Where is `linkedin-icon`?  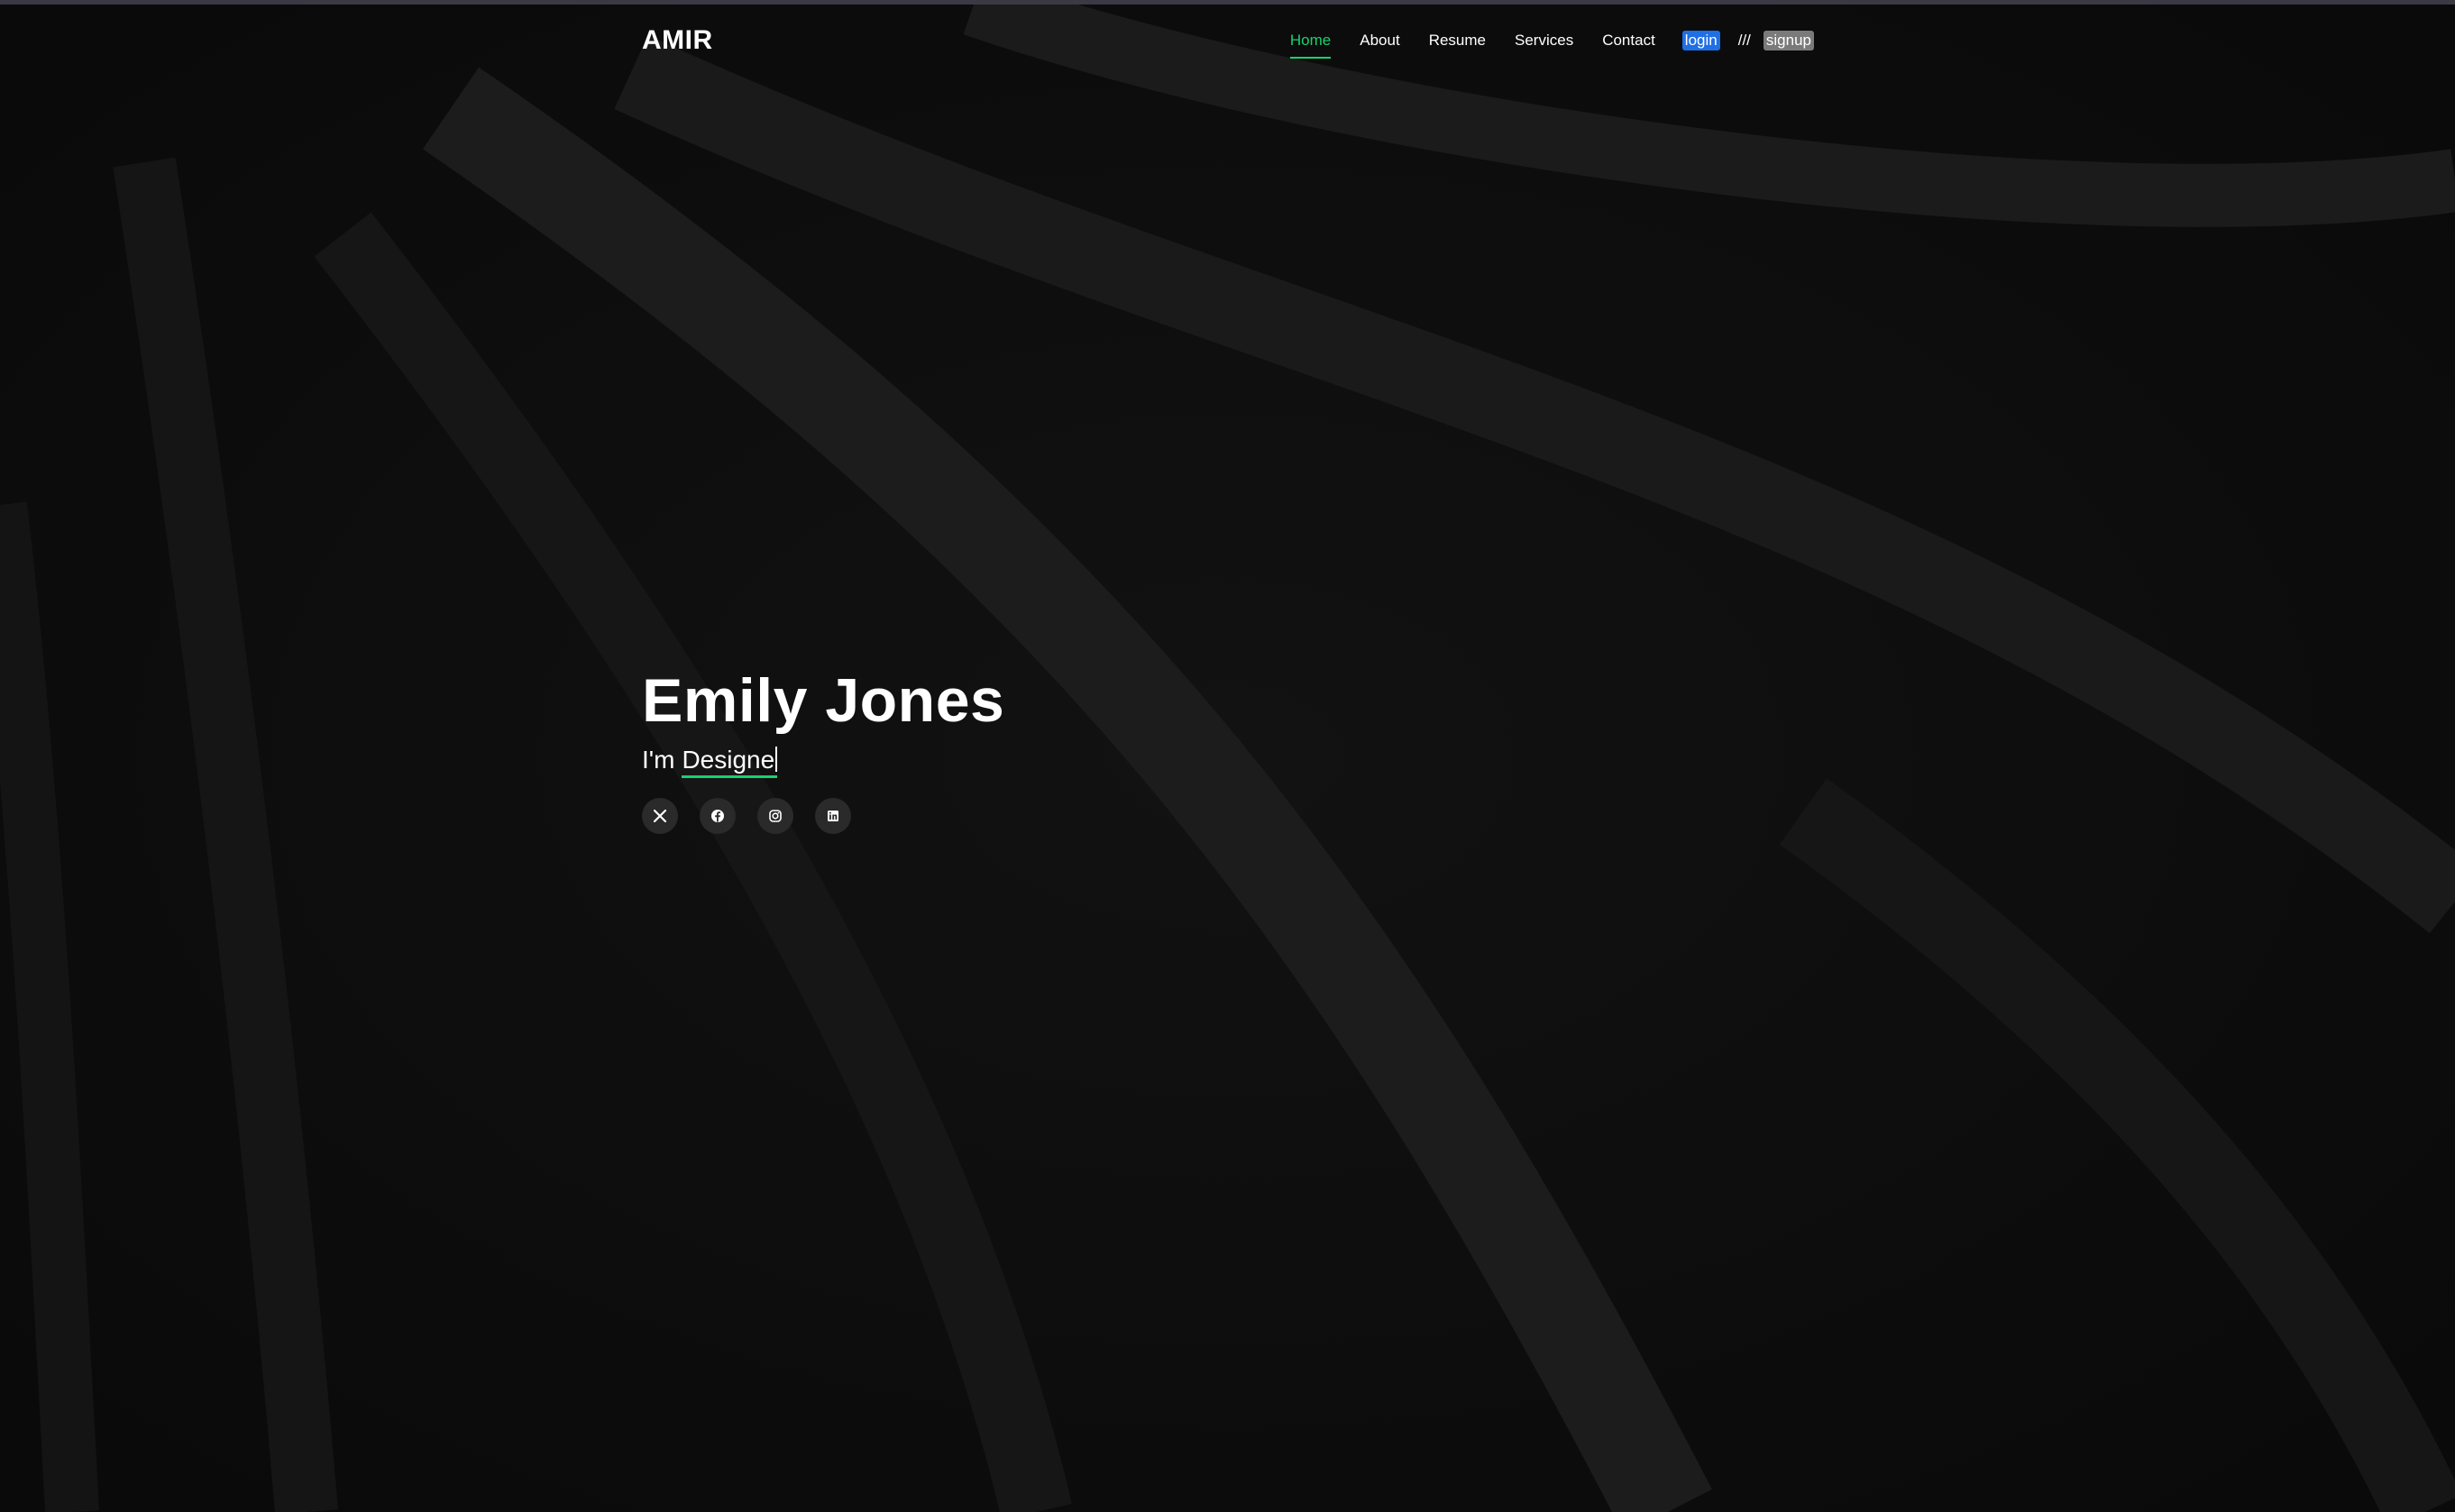 linkedin-icon is located at coordinates (833, 816).